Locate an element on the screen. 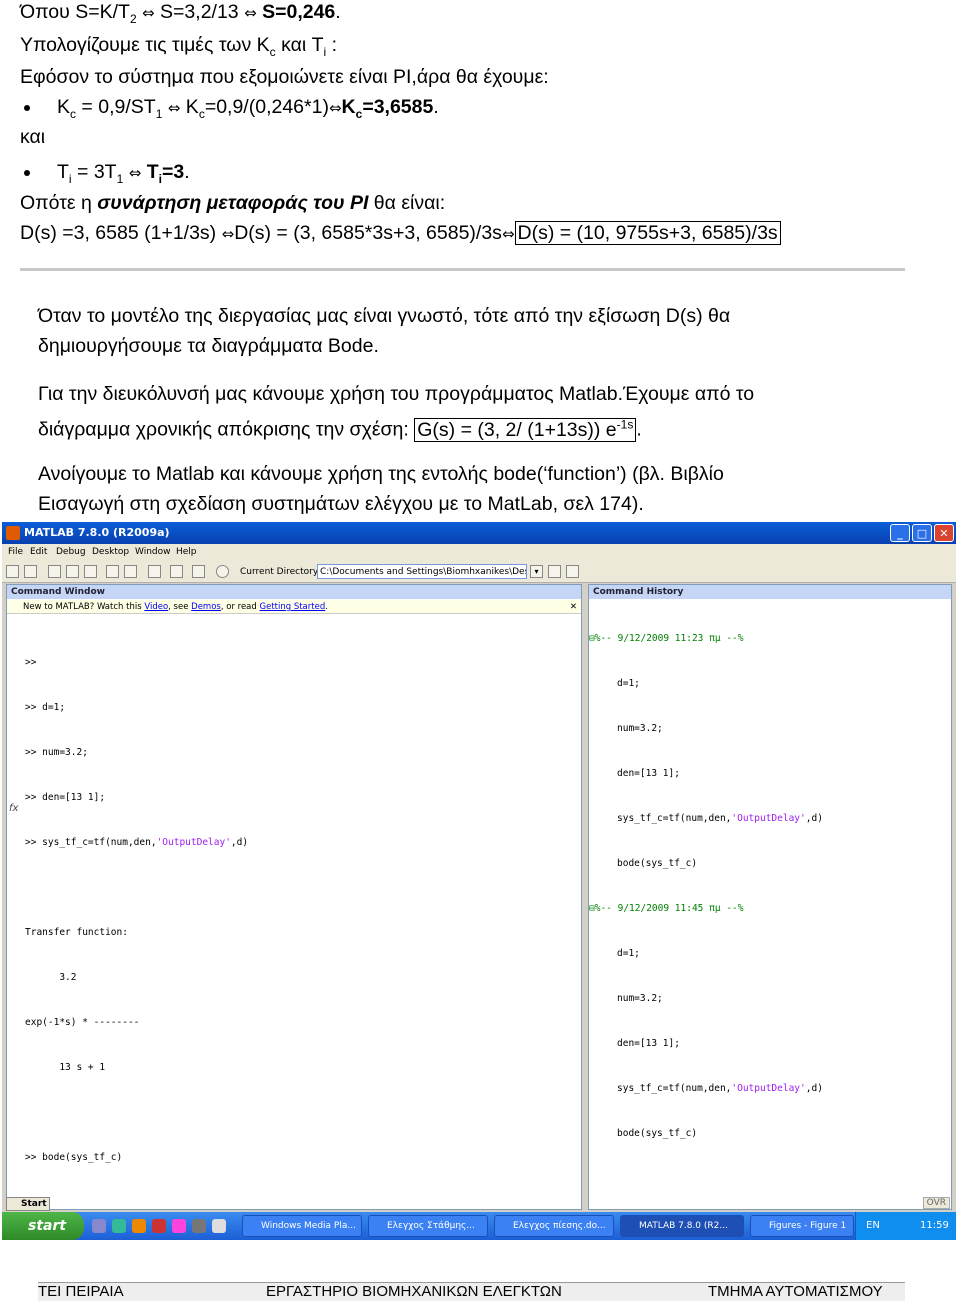 The width and height of the screenshot is (960, 1301). footer-center: ΕΡΓΑΣΤΗΡΙΟ ΒΙΟΜΗΧΑΝΙΚΩΝ ΕΛΕΓΚΤΩΝ is located at coordinates (414, 1291).